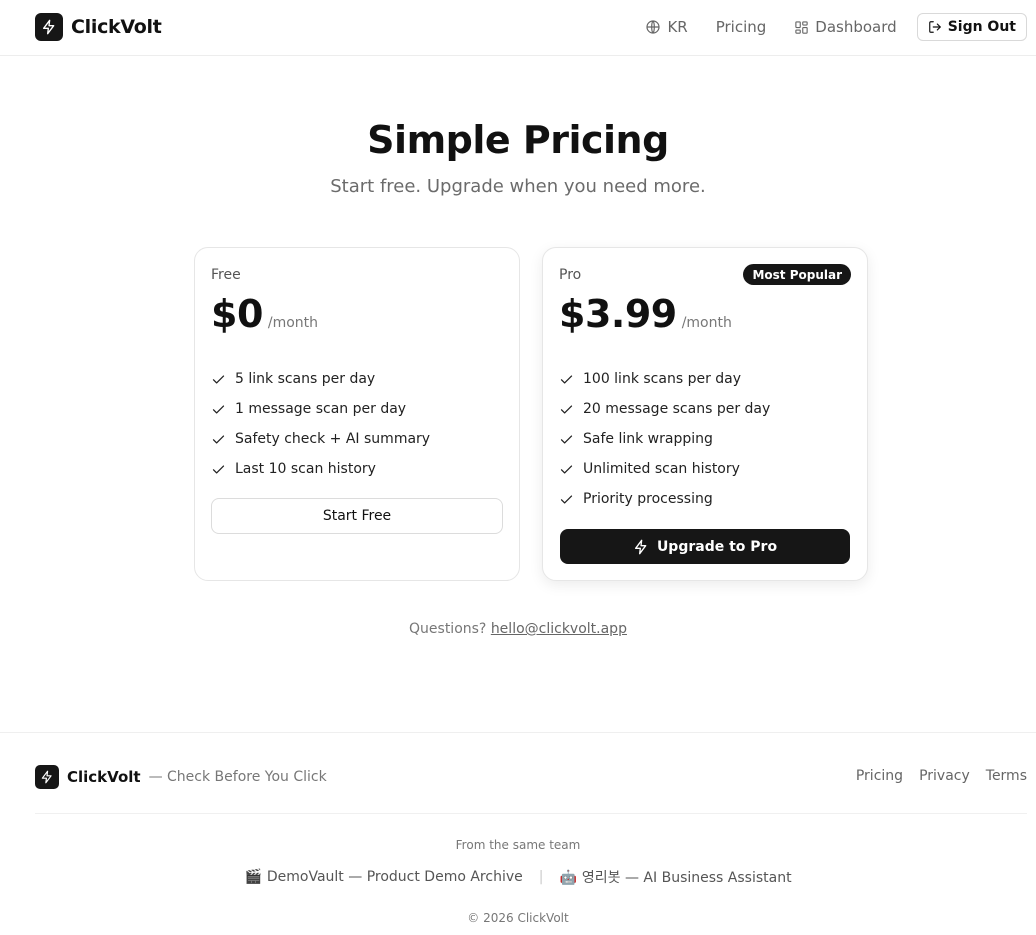  I want to click on footer-tagline: — Check Before You Click, so click(237, 777).